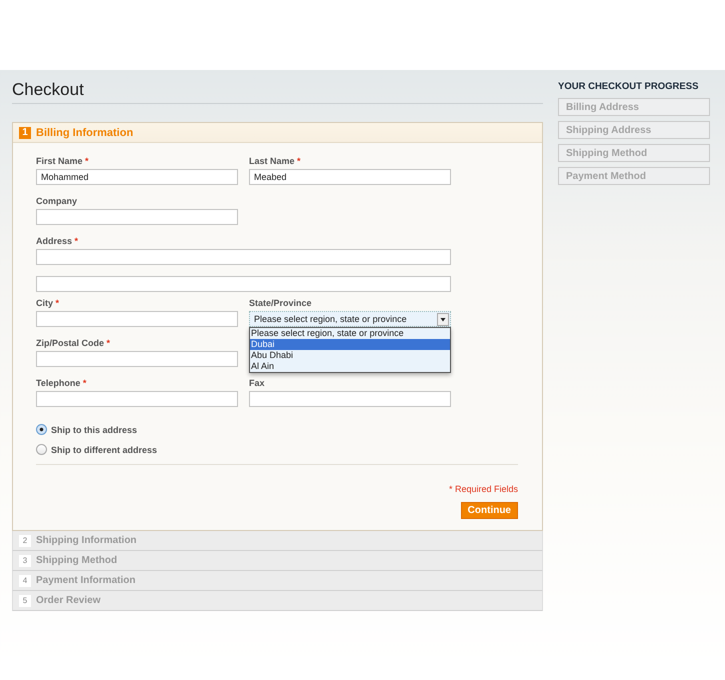 Image resolution: width=725 pixels, height=680 pixels. What do you see at coordinates (62, 383) in the screenshot?
I see `field-label: Telephone *` at bounding box center [62, 383].